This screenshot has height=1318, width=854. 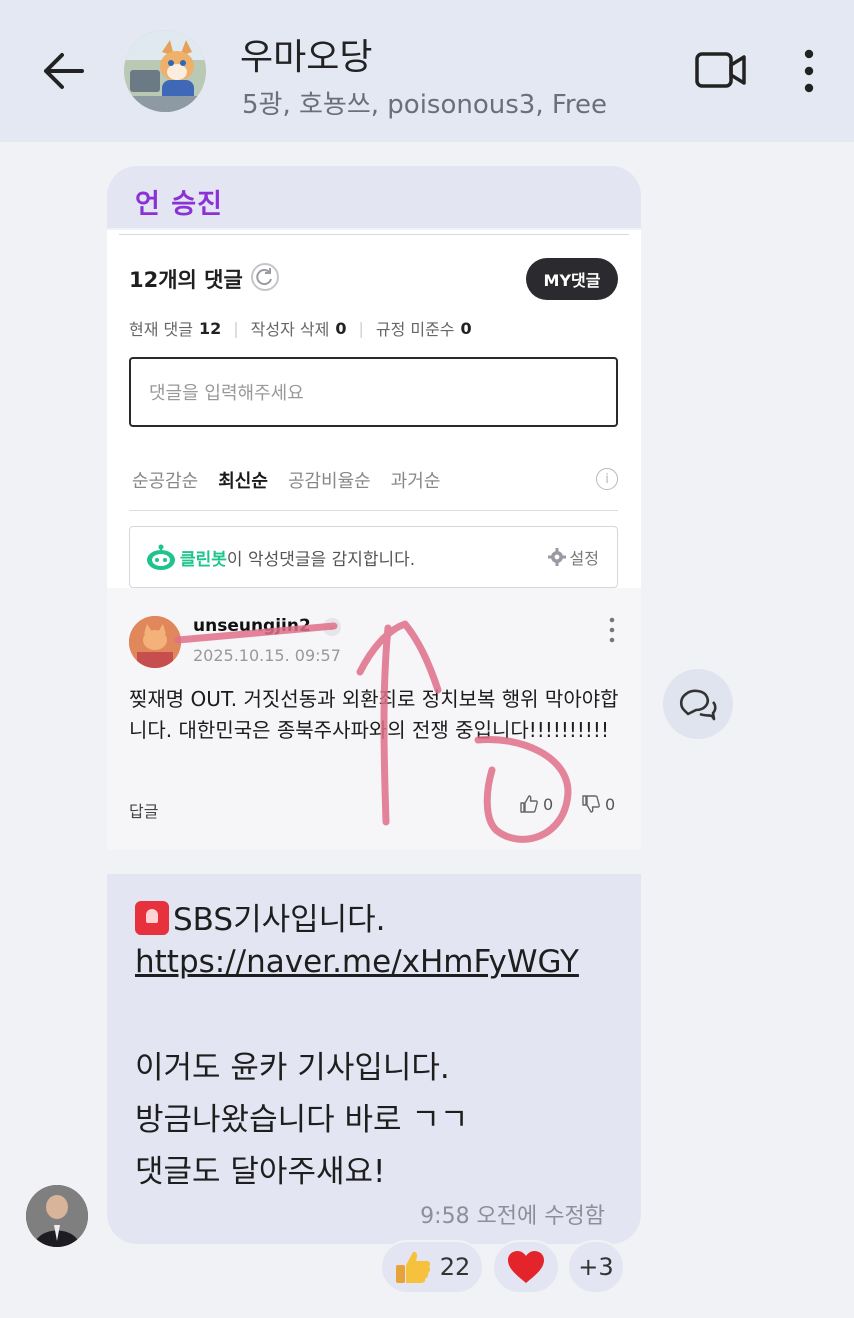 What do you see at coordinates (329, 481) in the screenshot?
I see `sort-tab: 공감비율순` at bounding box center [329, 481].